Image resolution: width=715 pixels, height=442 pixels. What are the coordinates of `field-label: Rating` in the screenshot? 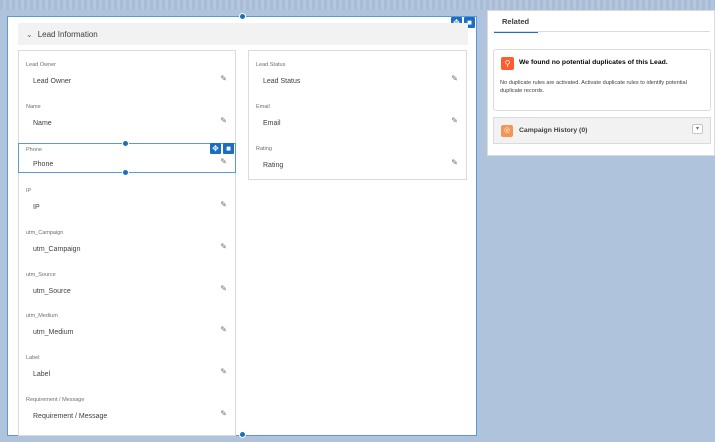 It's located at (264, 149).